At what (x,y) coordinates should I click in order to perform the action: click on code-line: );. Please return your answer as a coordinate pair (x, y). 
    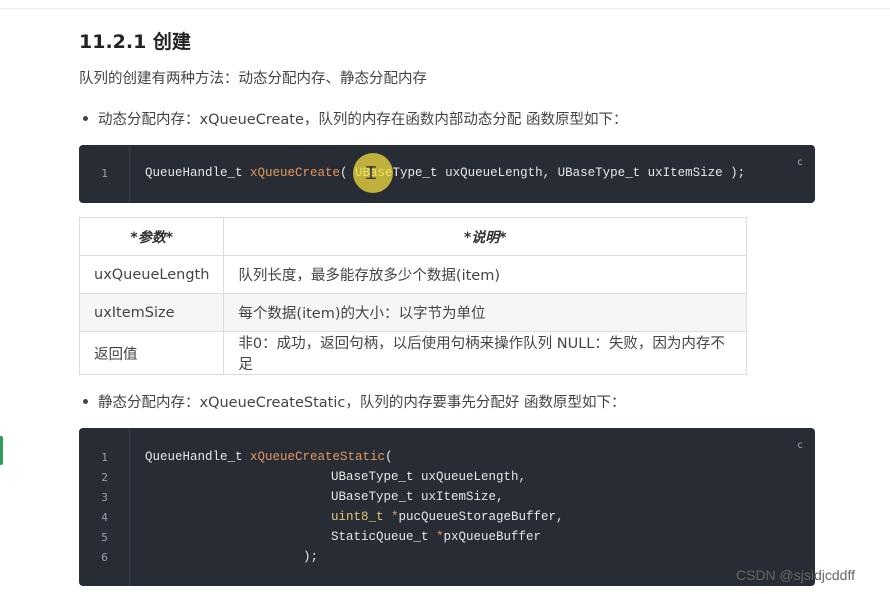
    Looking at the image, I should click on (311, 557).